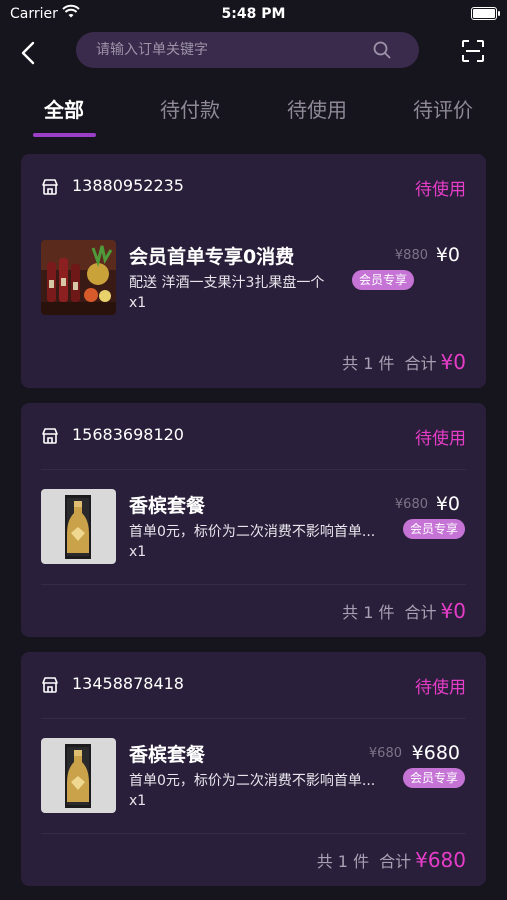 The width and height of the screenshot is (507, 900). What do you see at coordinates (29, 53) in the screenshot?
I see `back-arrow-icon` at bounding box center [29, 53].